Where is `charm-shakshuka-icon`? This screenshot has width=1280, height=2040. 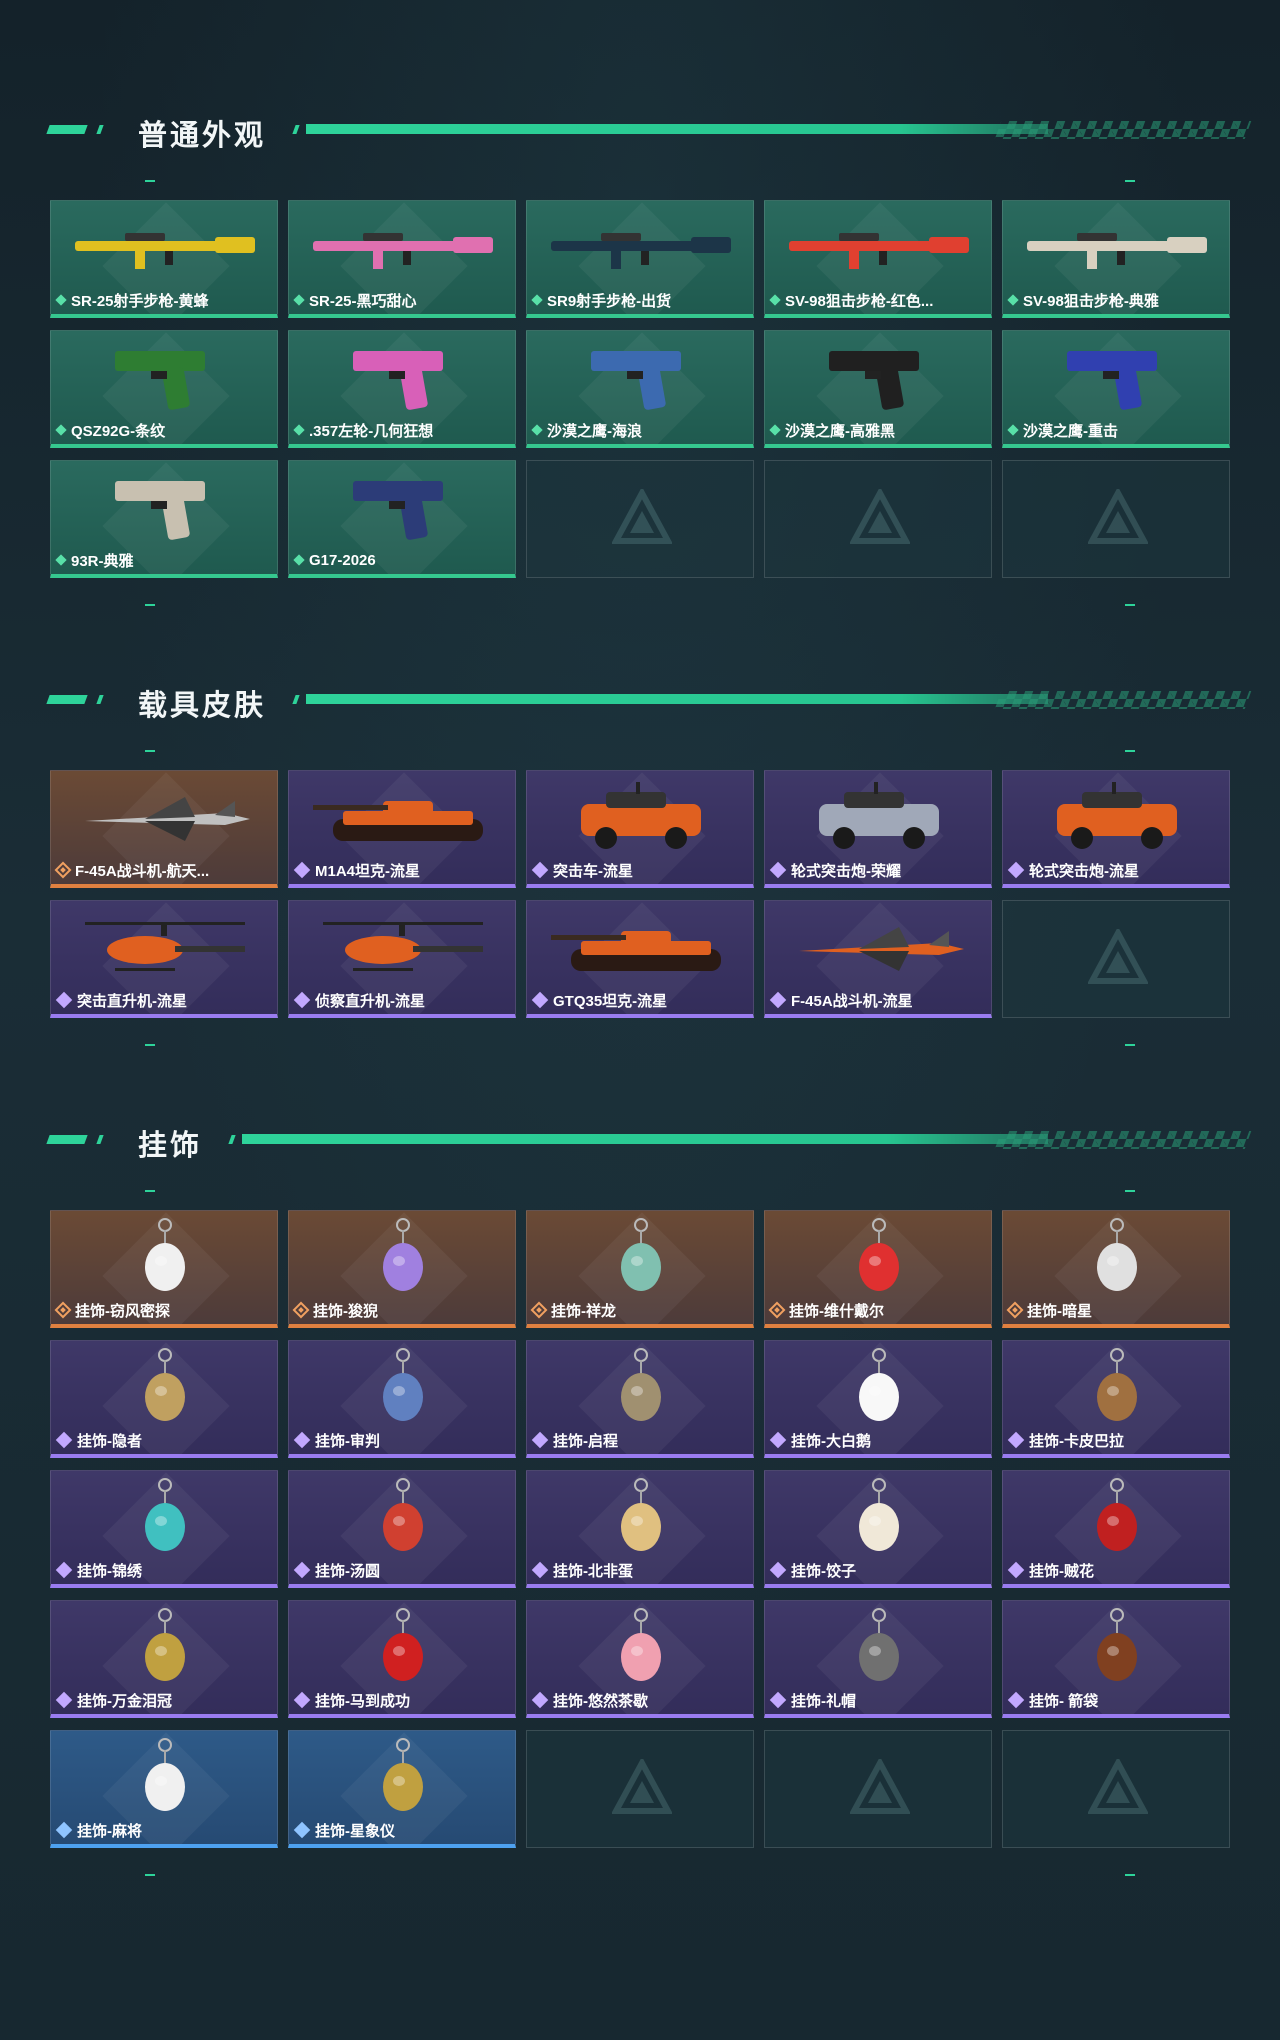
charm-shakshuka-icon is located at coordinates (641, 1515).